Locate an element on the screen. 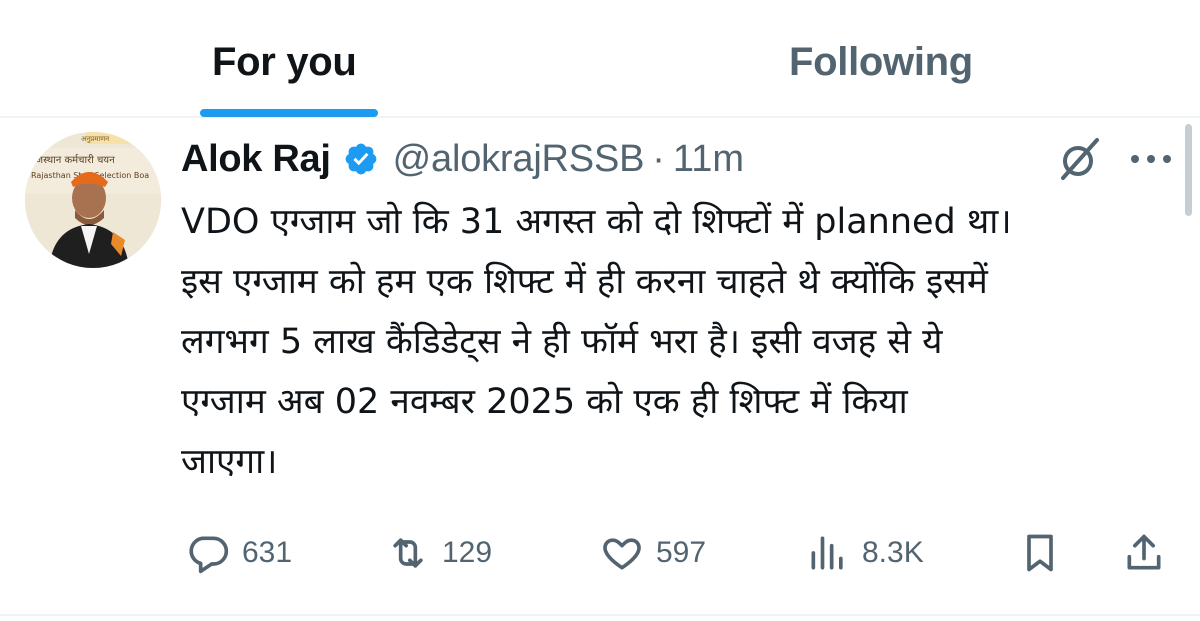 This screenshot has height=621, width=1200. share-icon is located at coordinates (1144, 552).